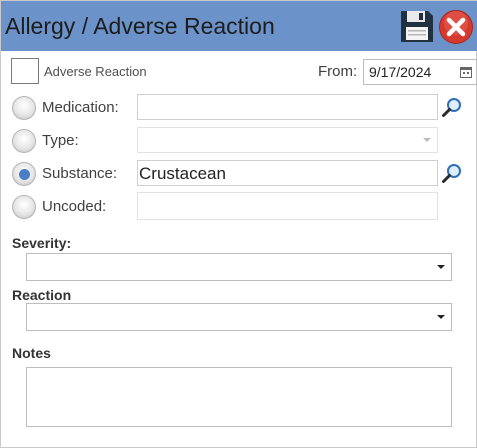 Image resolution: width=477 pixels, height=448 pixels. What do you see at coordinates (452, 173) in the screenshot?
I see `substance-search-icon` at bounding box center [452, 173].